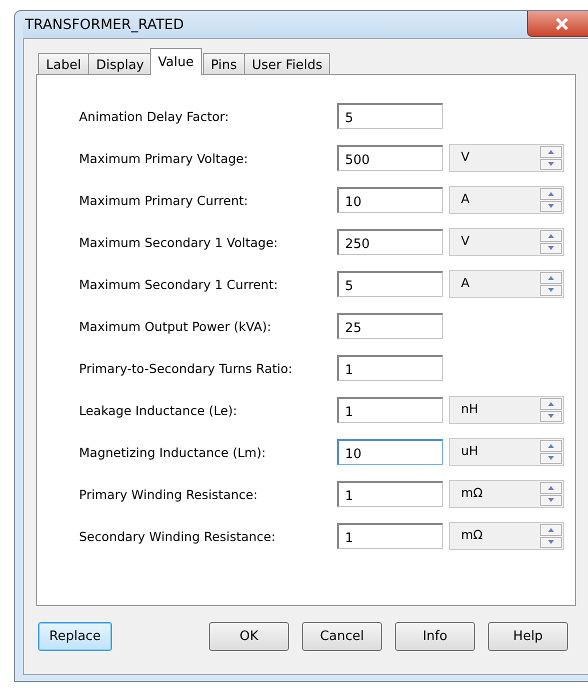 This screenshot has height=689, width=588. What do you see at coordinates (173, 452) in the screenshot?
I see `field-label: Magnetizing Inductance (Lm):` at bounding box center [173, 452].